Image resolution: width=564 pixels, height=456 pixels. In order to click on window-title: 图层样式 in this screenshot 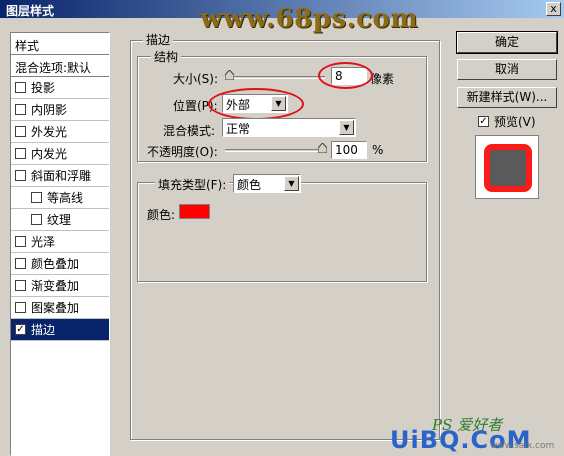, I will do `click(30, 11)`.